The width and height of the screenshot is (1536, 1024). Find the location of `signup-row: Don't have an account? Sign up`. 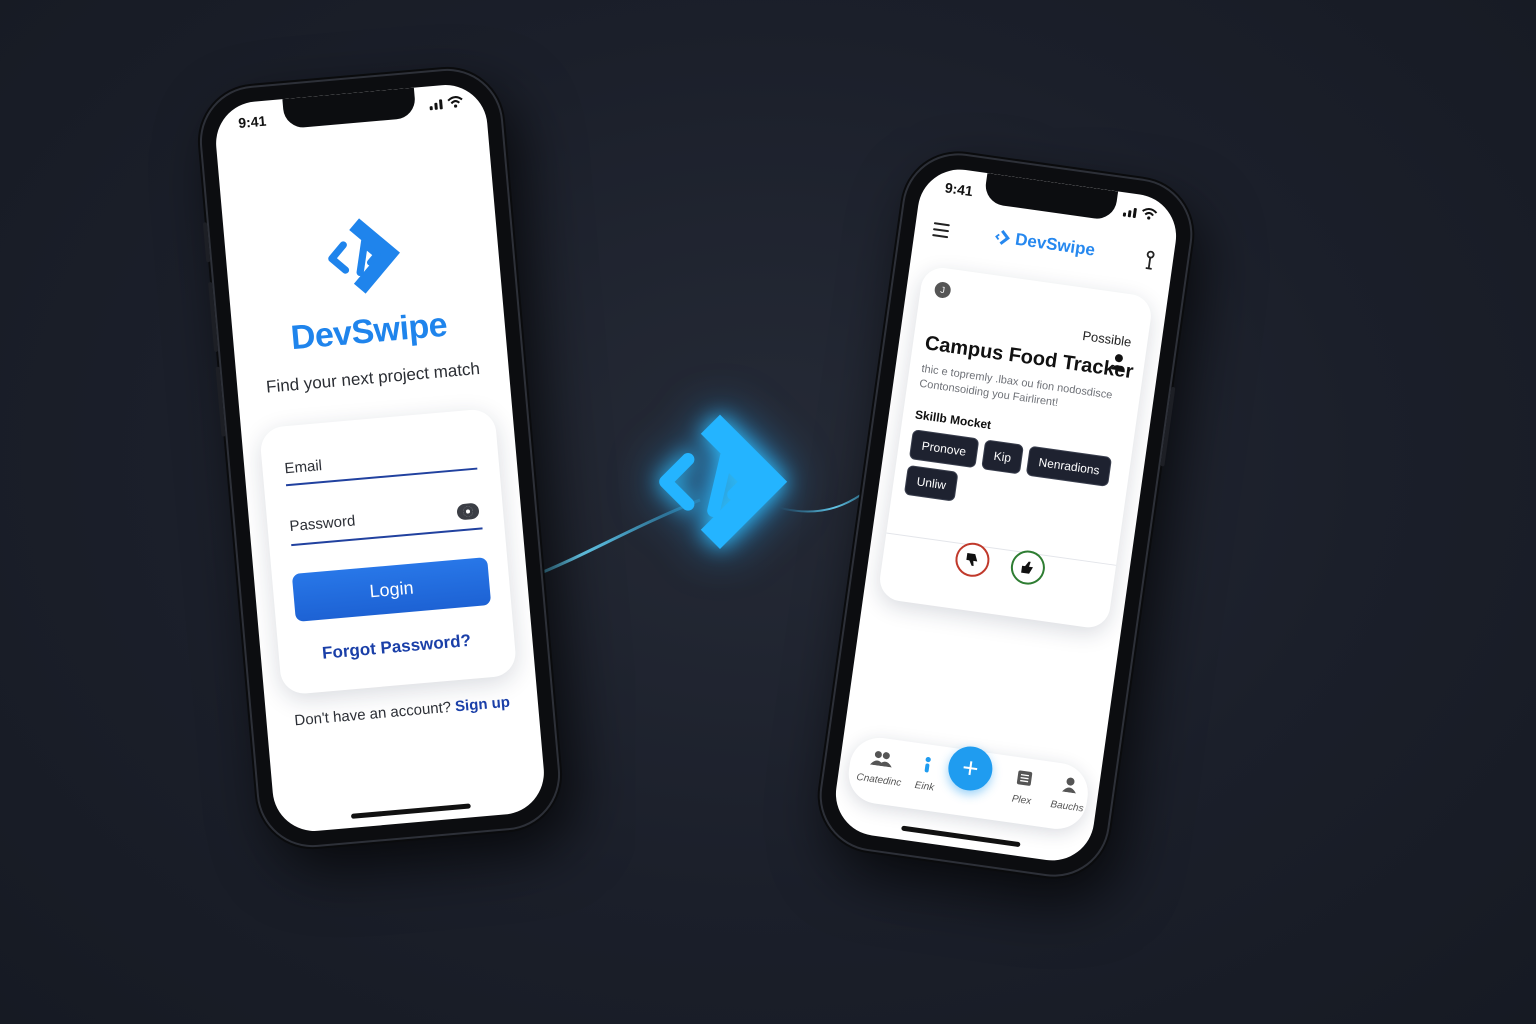

signup-row: Don't have an account? Sign up is located at coordinates (402, 711).